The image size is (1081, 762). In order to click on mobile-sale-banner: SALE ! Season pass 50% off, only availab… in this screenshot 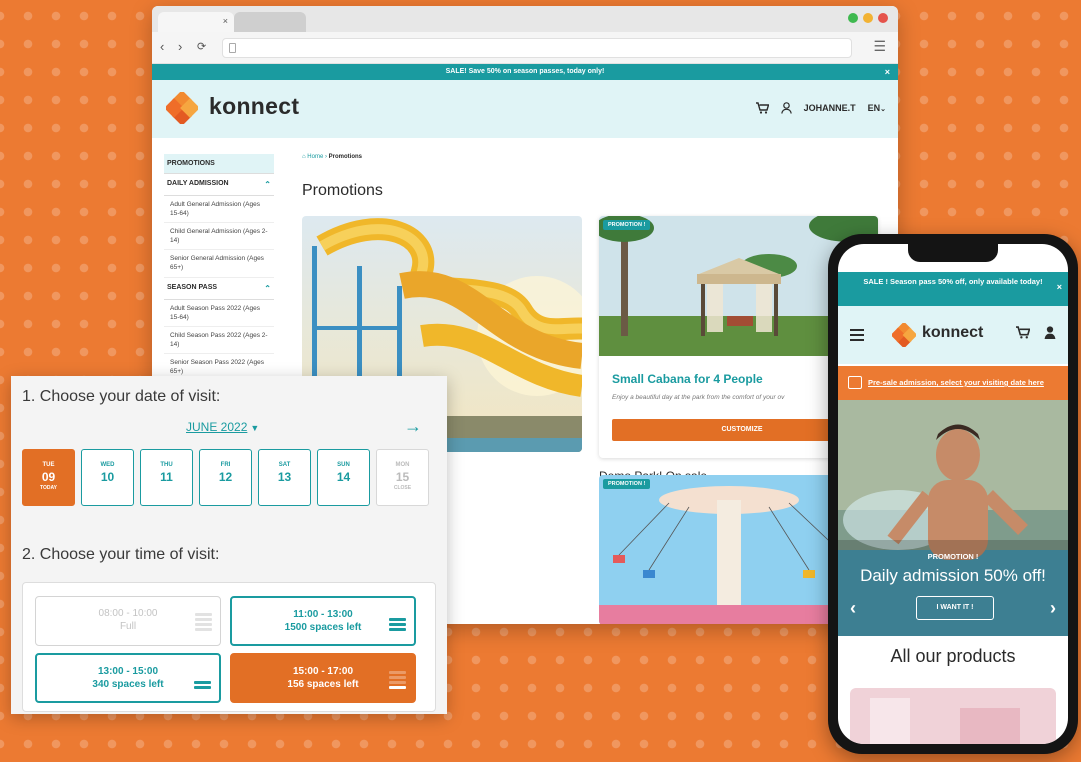, I will do `click(953, 289)`.